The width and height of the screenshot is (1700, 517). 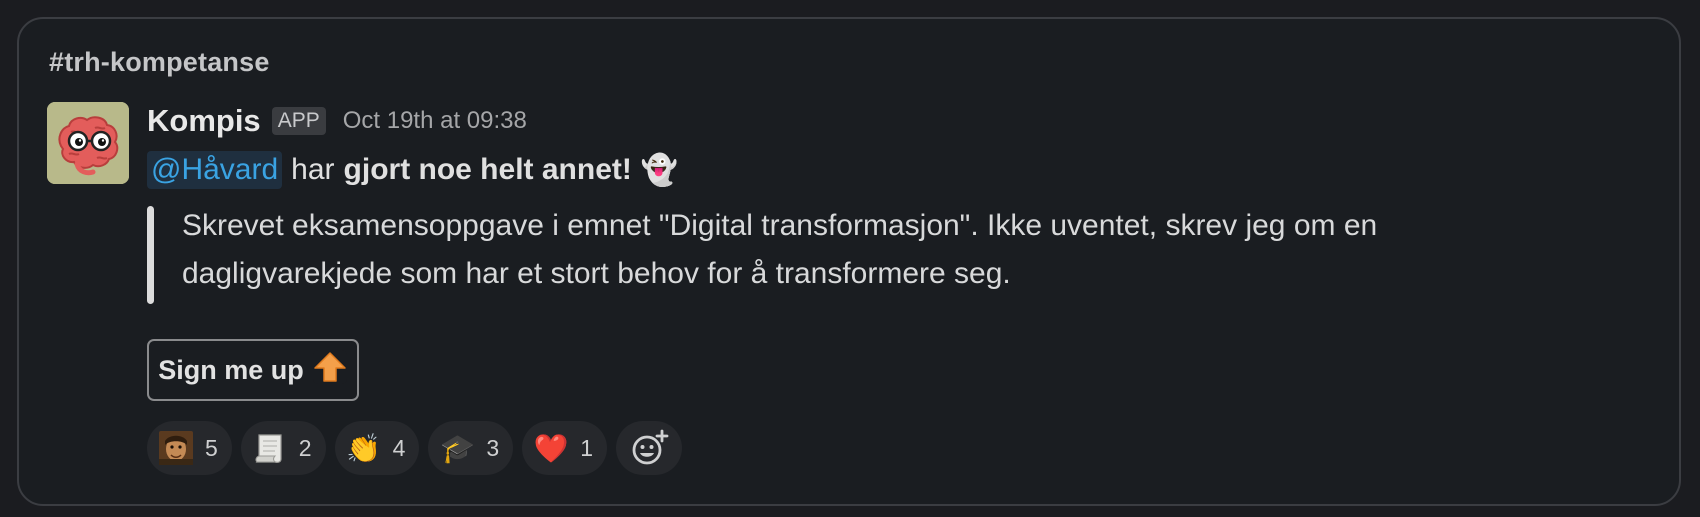 I want to click on custom-portrait-icon, so click(x=176, y=448).